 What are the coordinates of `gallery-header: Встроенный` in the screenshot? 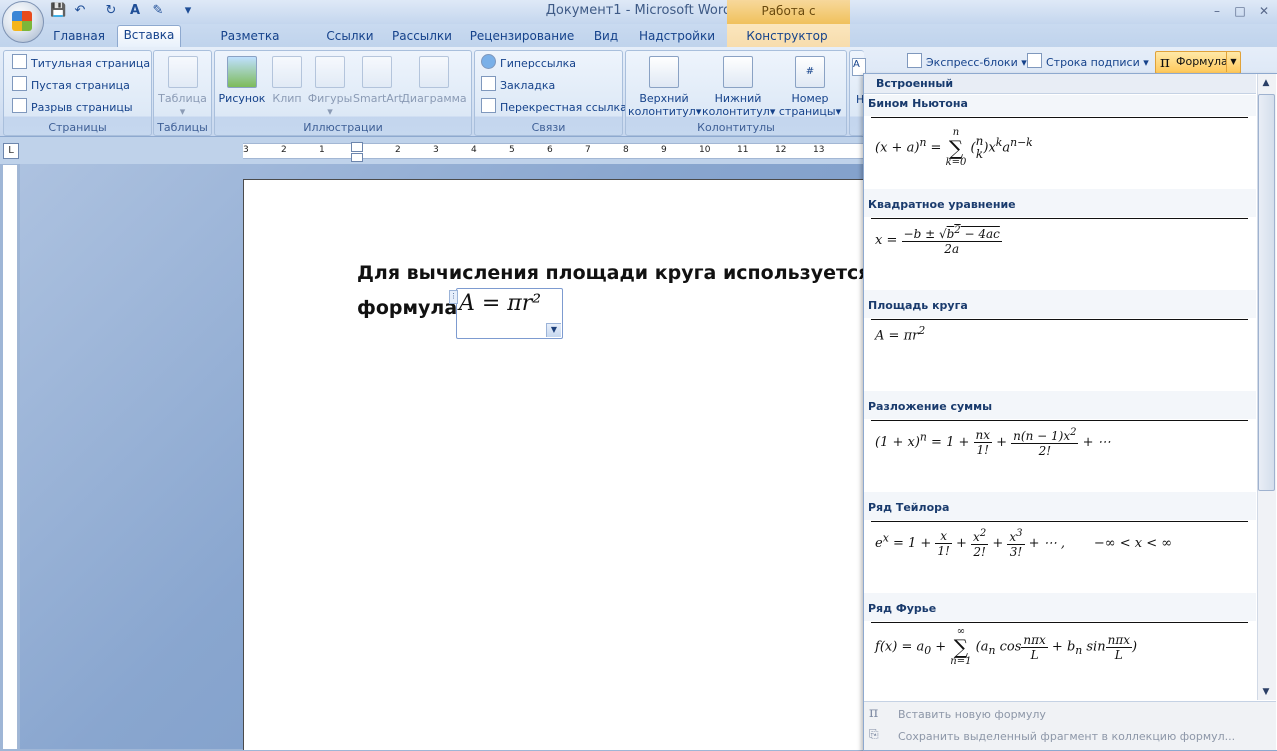 It's located at (1060, 84).